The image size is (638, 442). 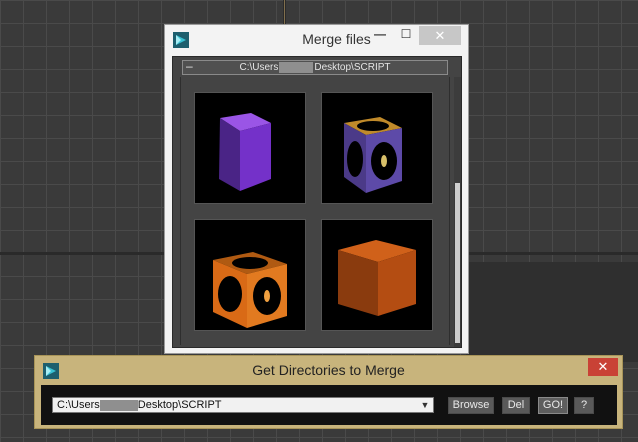 I want to click on merge-files-titlebar: Merge files — ☐ ✕, so click(x=316, y=39).